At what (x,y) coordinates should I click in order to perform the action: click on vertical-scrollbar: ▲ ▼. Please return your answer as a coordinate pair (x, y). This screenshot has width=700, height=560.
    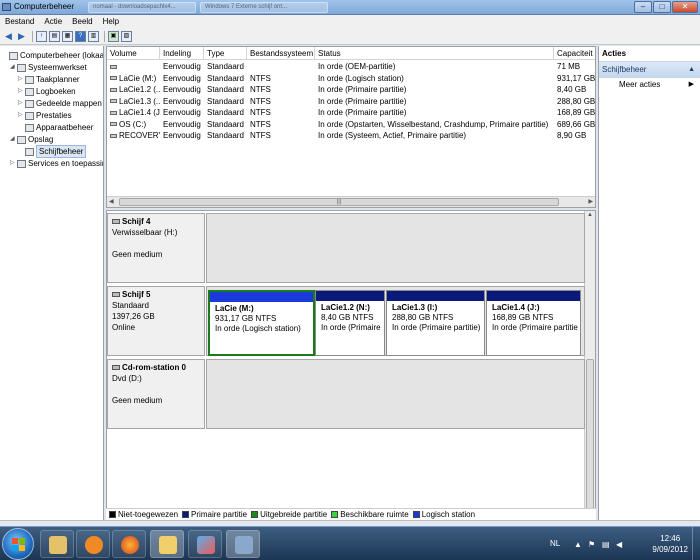
    Looking at the image, I should click on (589, 365).